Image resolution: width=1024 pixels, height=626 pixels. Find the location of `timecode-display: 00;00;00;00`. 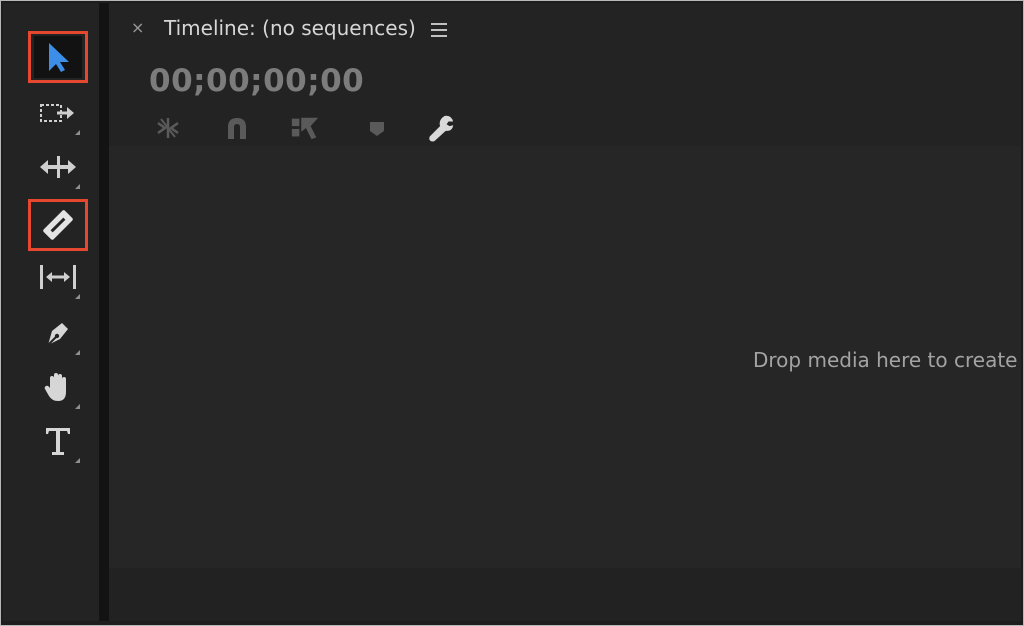

timecode-display: 00;00;00;00 is located at coordinates (256, 81).